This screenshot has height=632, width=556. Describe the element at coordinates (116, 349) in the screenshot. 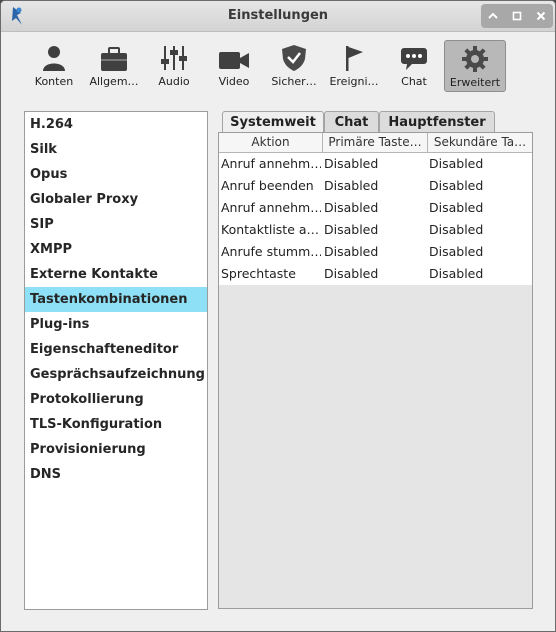

I see `sidebar-item-eigenschafteneditor: Eigenschafteneditor` at that location.